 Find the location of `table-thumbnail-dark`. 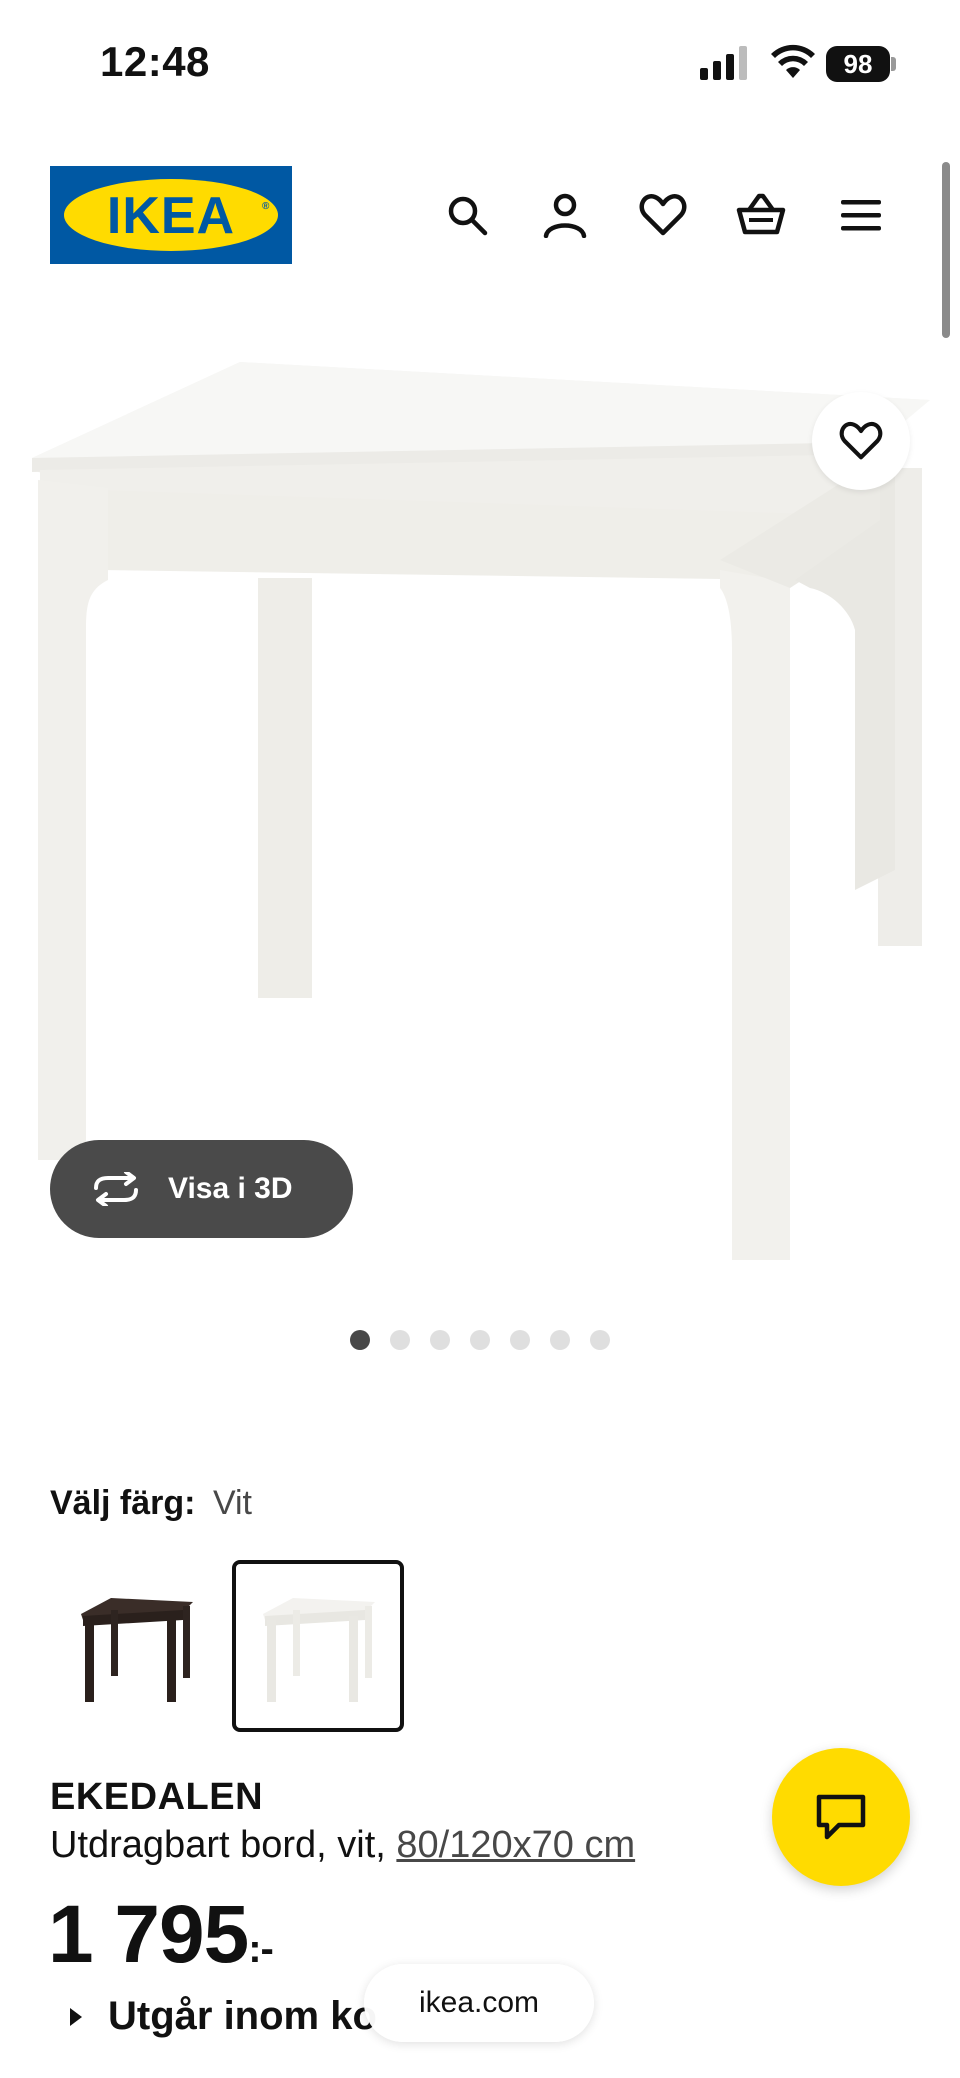

table-thumbnail-dark is located at coordinates (137, 1650).